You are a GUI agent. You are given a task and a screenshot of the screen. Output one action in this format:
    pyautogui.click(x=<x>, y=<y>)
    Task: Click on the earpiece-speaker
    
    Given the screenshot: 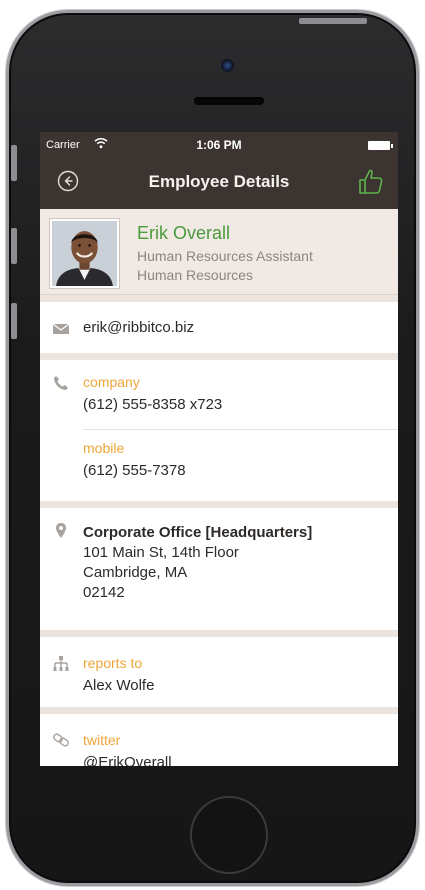 What is the action you would take?
    pyautogui.click(x=229, y=101)
    